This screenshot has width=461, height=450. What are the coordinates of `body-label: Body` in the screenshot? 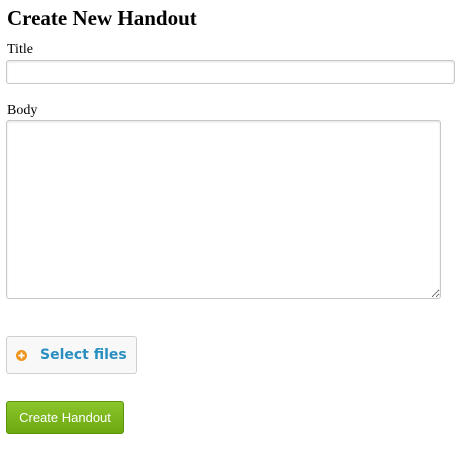 It's located at (22, 110).